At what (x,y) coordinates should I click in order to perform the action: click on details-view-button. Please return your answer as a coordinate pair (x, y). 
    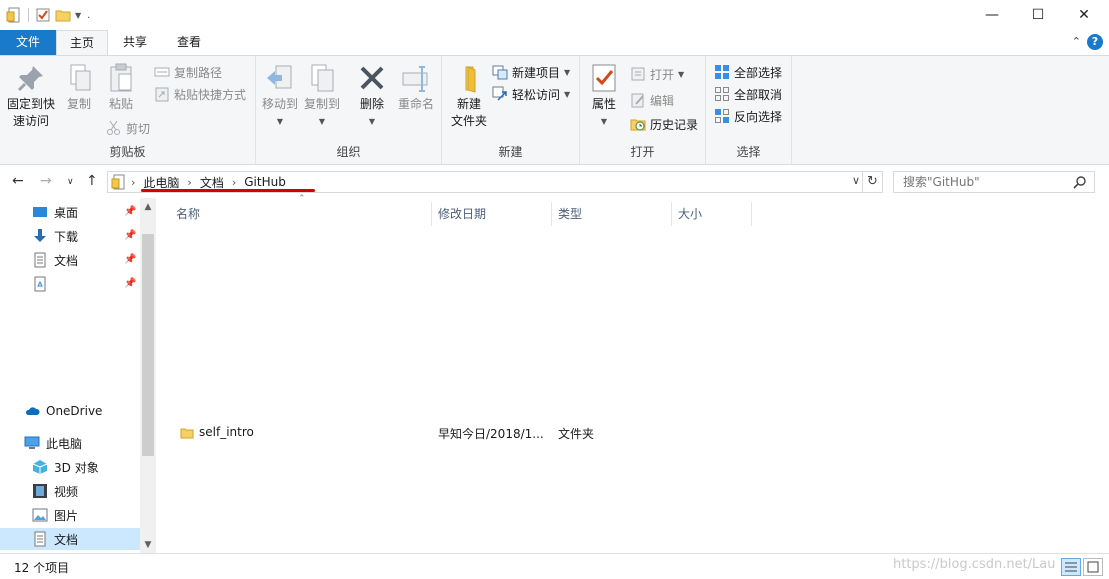
    Looking at the image, I should click on (1071, 567).